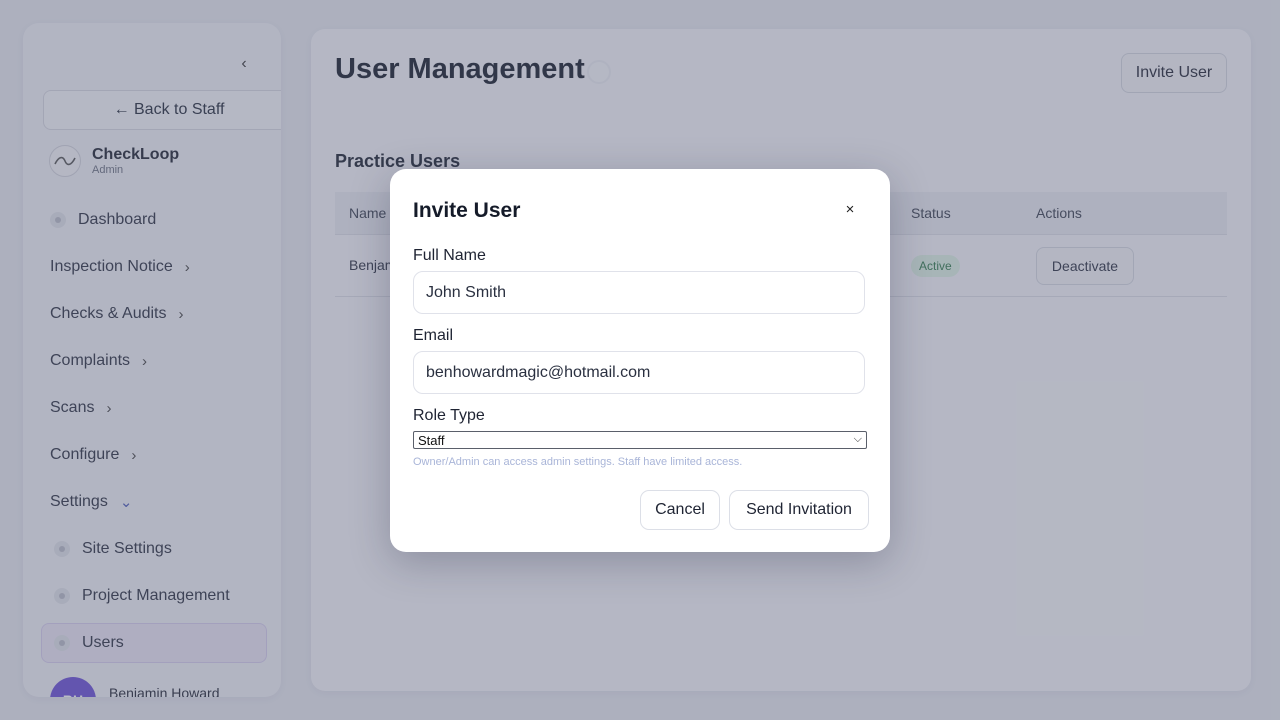  Describe the element at coordinates (857, 439) in the screenshot. I see `chevron-down-icon: ⌵` at that location.